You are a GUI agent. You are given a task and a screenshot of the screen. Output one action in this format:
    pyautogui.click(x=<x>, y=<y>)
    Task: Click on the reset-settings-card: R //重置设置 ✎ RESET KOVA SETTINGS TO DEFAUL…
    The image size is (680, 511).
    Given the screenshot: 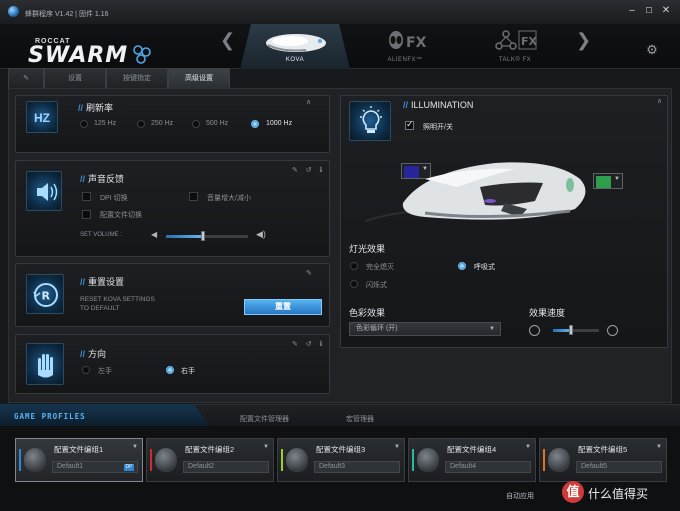 What is the action you would take?
    pyautogui.click(x=172, y=295)
    